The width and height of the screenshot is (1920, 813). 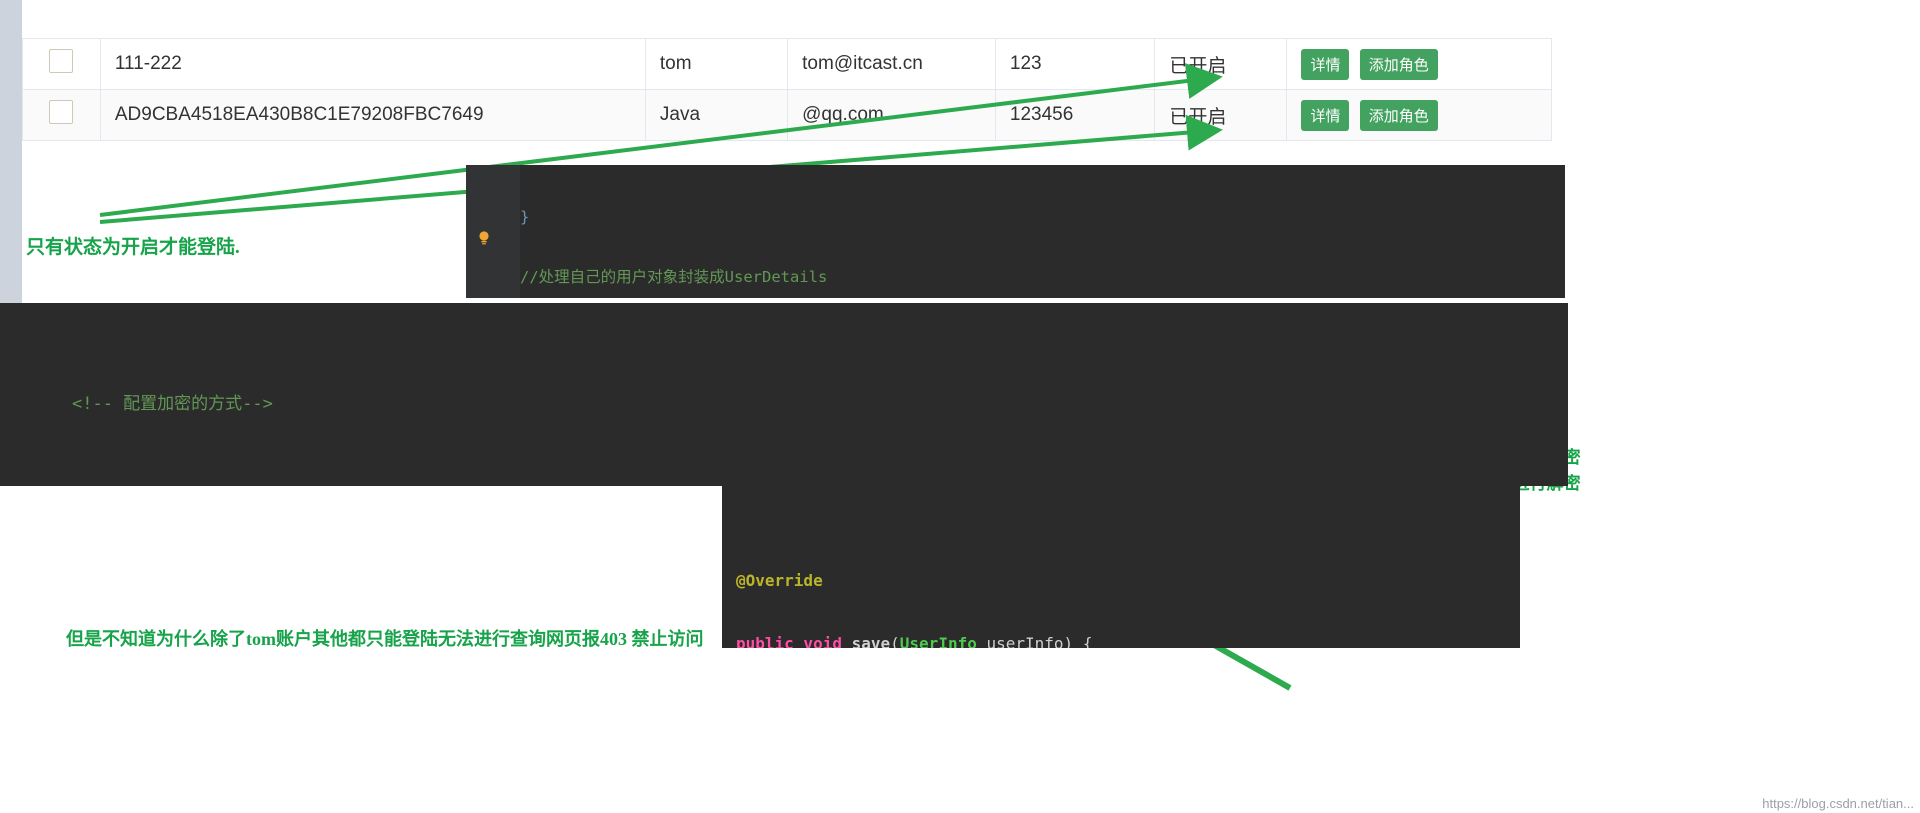 What do you see at coordinates (871, 640) in the screenshot?
I see `code-token-method-name: save` at bounding box center [871, 640].